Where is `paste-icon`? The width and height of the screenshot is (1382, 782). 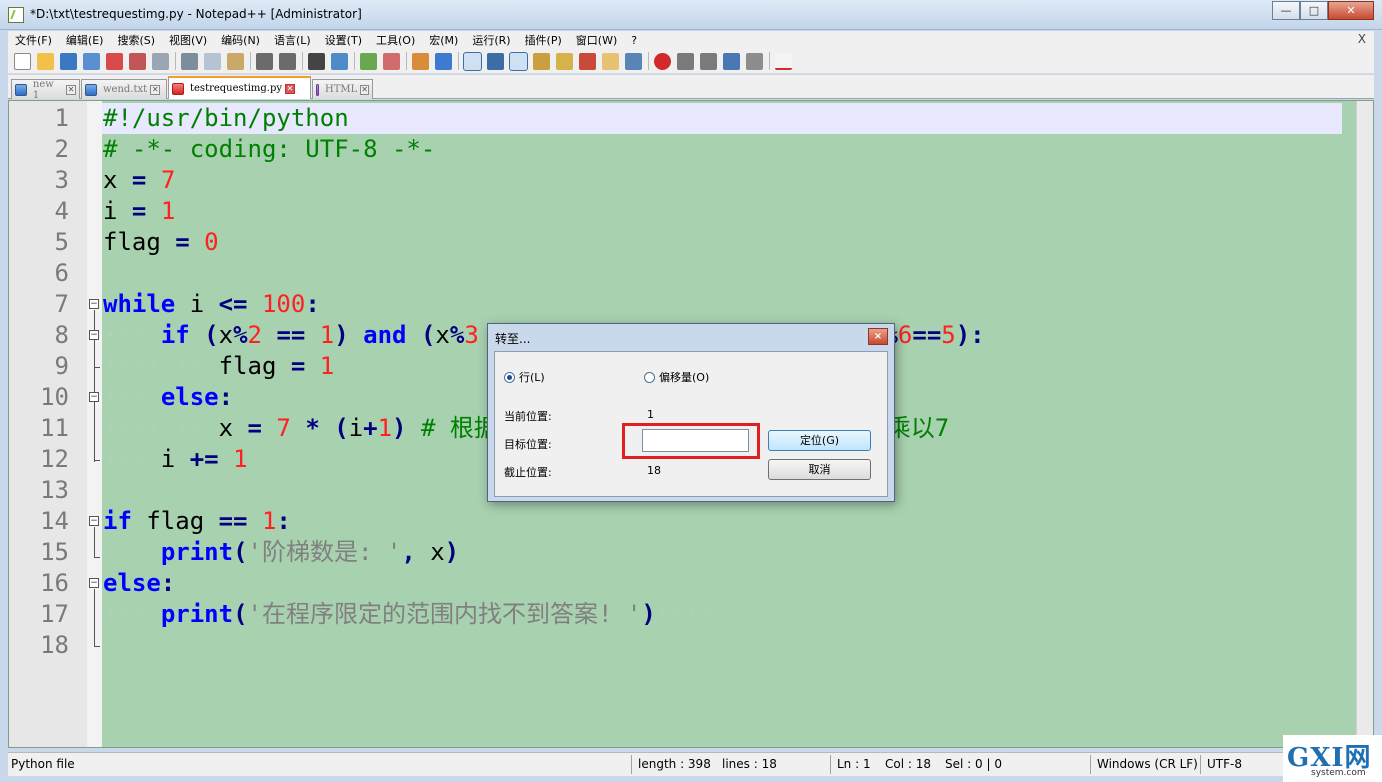
paste-icon is located at coordinates (235, 61).